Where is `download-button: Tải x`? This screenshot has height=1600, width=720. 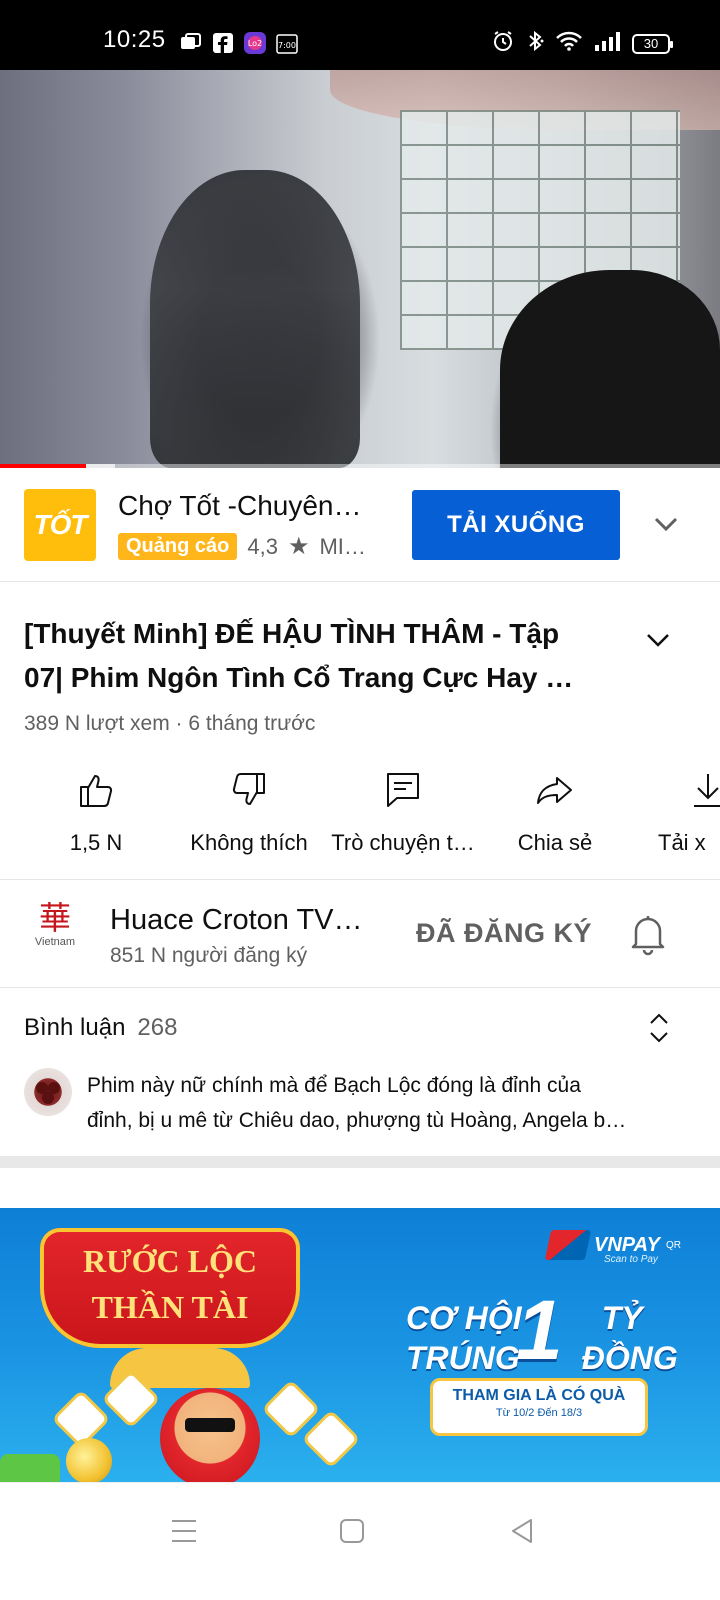
download-button: Tải x is located at coordinates (689, 813).